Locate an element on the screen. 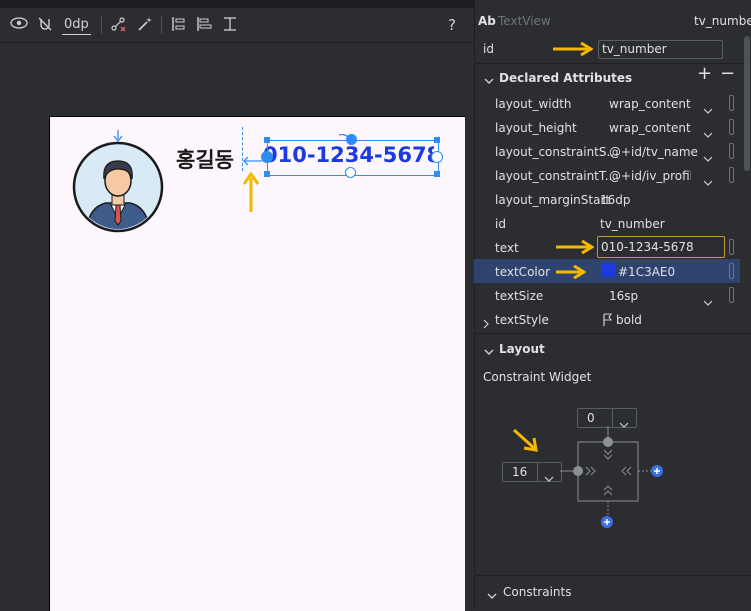 This screenshot has height=611, width=751. id-field-value: tv_number is located at coordinates (634, 49).